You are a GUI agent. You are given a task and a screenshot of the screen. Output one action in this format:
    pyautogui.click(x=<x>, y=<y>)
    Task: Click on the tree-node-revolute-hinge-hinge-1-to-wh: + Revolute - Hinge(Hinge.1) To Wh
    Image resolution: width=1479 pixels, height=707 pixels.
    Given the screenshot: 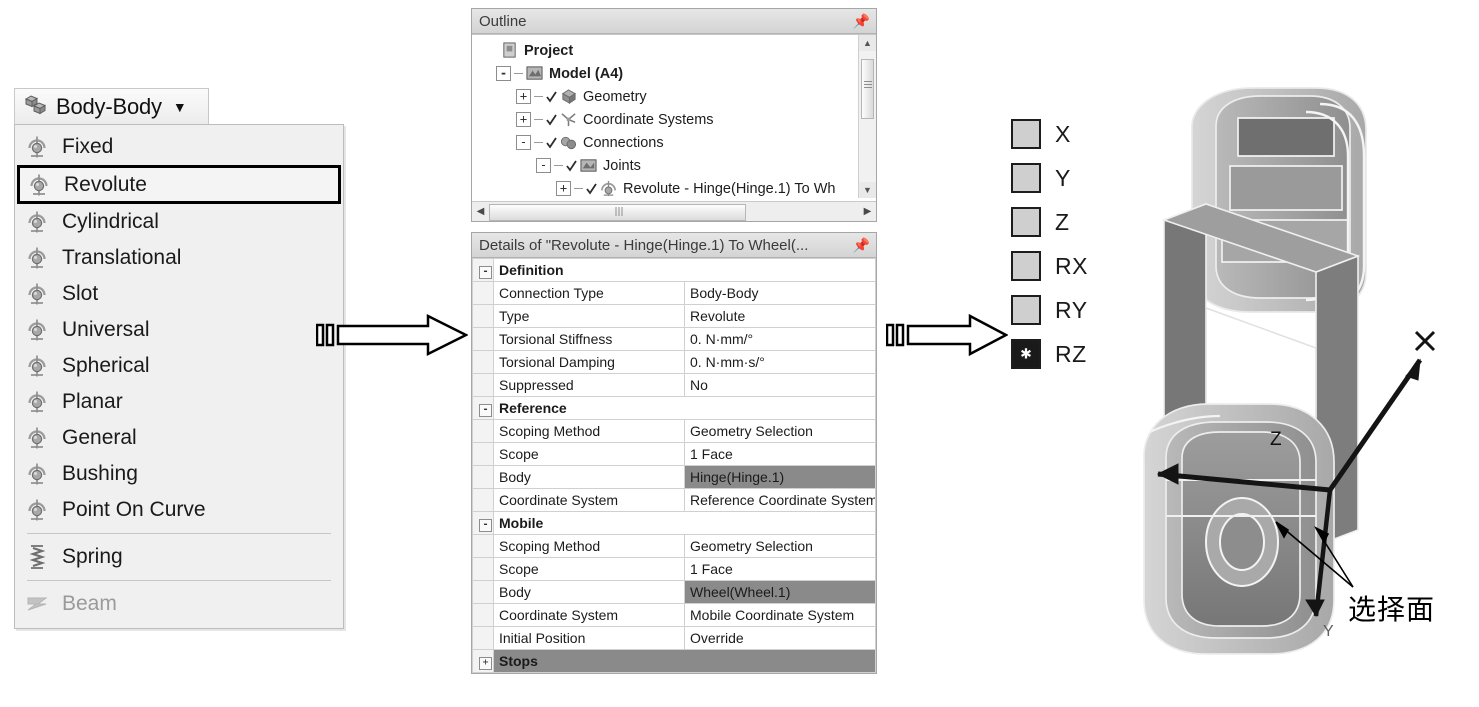 What is the action you would take?
    pyautogui.click(x=676, y=187)
    